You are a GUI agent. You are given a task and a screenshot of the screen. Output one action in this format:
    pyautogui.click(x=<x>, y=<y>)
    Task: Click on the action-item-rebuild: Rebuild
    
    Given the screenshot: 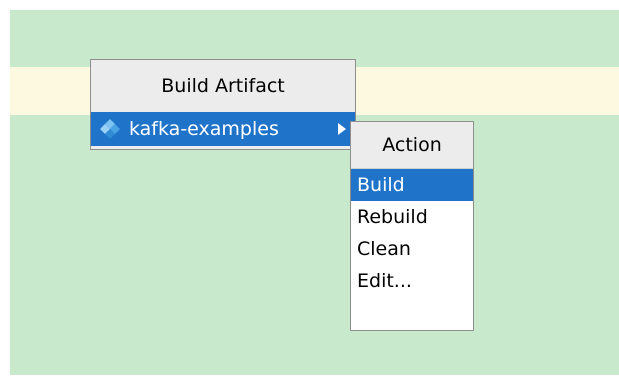 What is the action you would take?
    pyautogui.click(x=412, y=217)
    